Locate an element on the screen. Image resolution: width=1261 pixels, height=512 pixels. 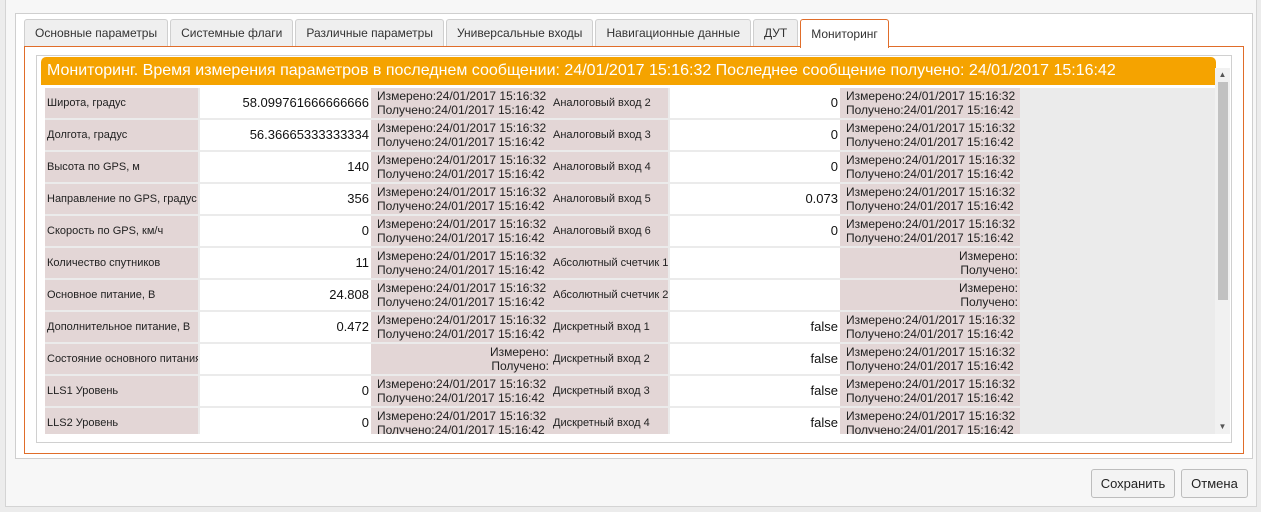
parameter-value-field: 58.099761666666666 is located at coordinates (285, 103).